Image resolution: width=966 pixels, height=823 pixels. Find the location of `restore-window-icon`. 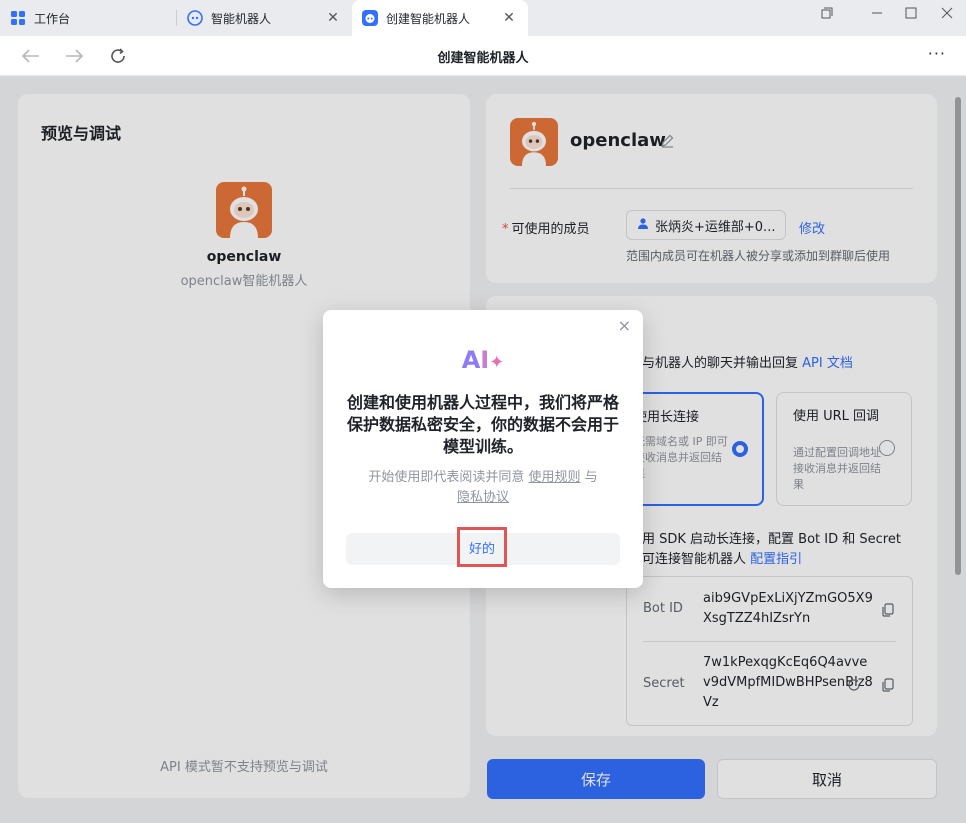

restore-window-icon is located at coordinates (827, 13).